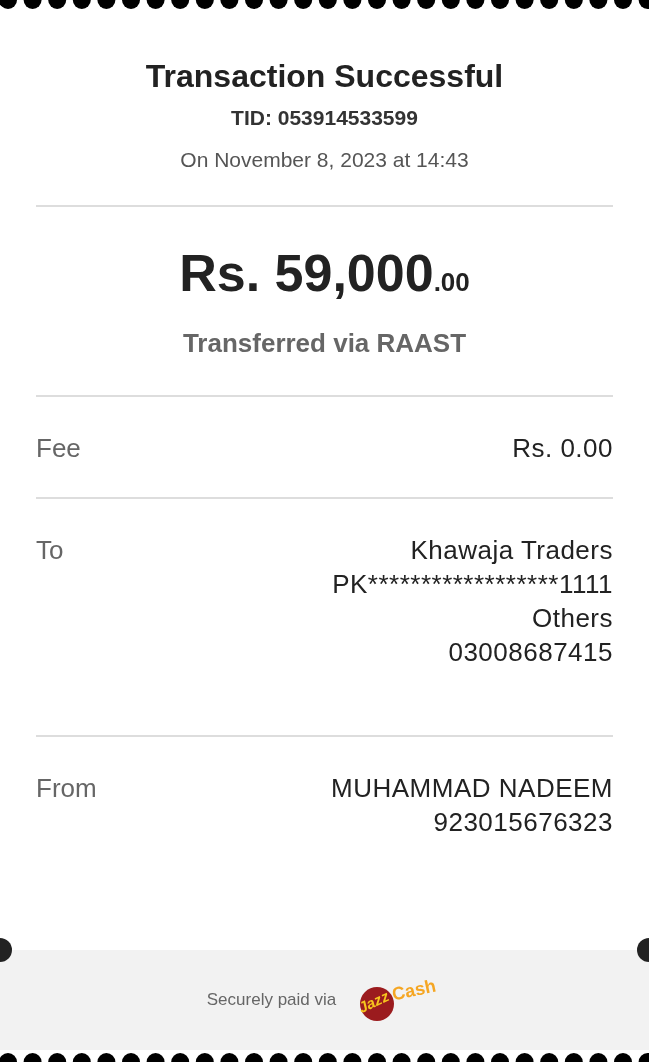 Image resolution: width=649 pixels, height=1062 pixels. Describe the element at coordinates (58, 448) in the screenshot. I see `row-label: Fee` at that location.